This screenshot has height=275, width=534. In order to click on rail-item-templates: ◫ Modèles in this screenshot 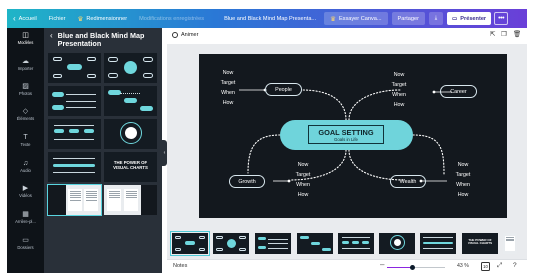, I will do `click(25, 38)`.